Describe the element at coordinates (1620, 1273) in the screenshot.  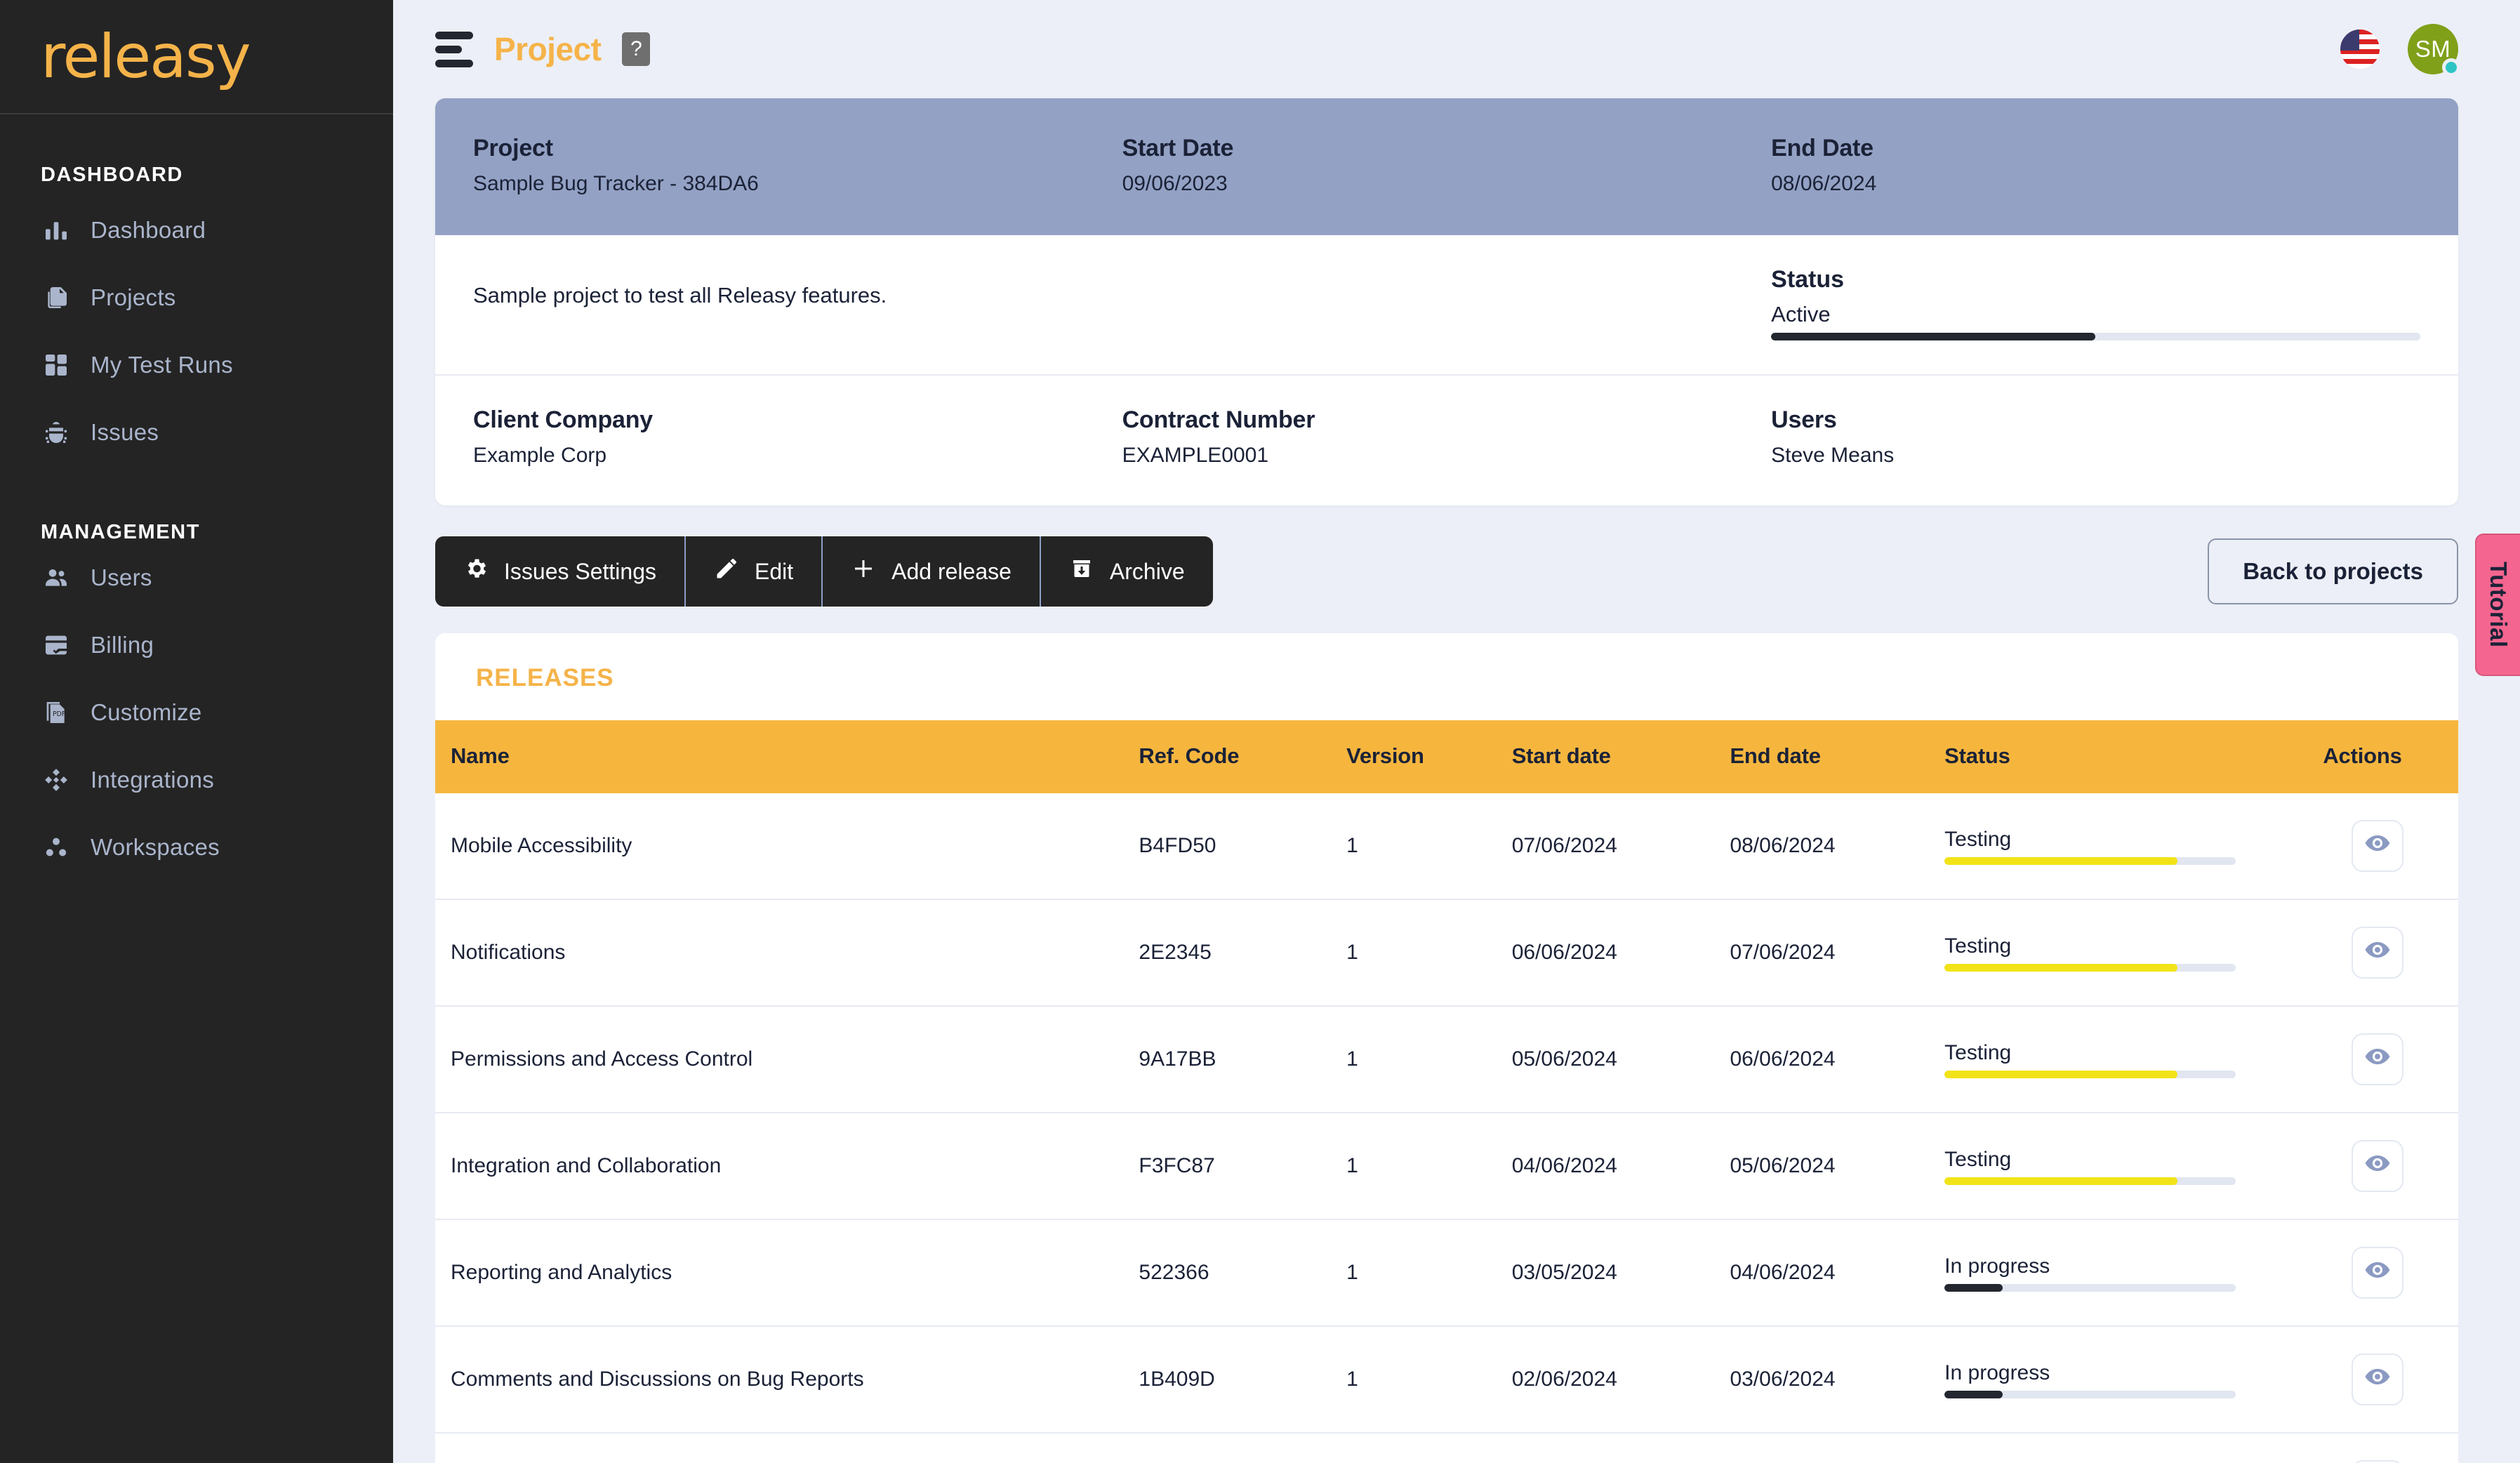
I see `cell-start-date: 03/05/2024` at that location.